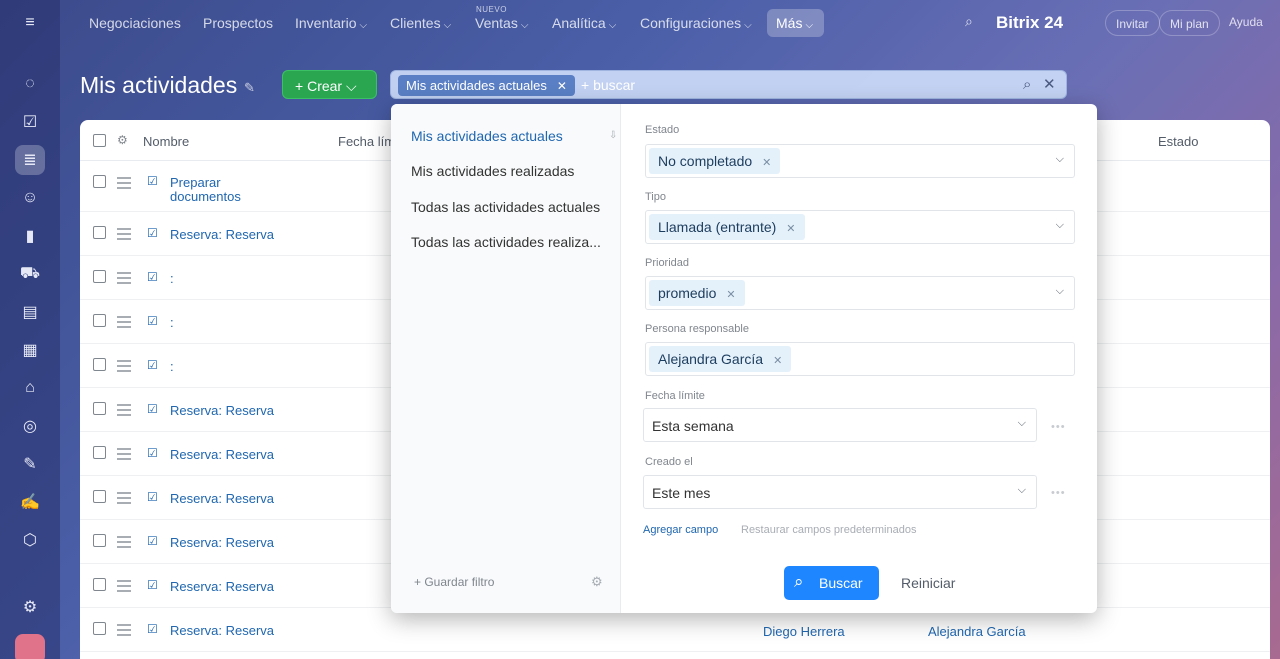 The image size is (1280, 659). Describe the element at coordinates (608, 85) in the screenshot. I see `search-input: + buscar` at that location.